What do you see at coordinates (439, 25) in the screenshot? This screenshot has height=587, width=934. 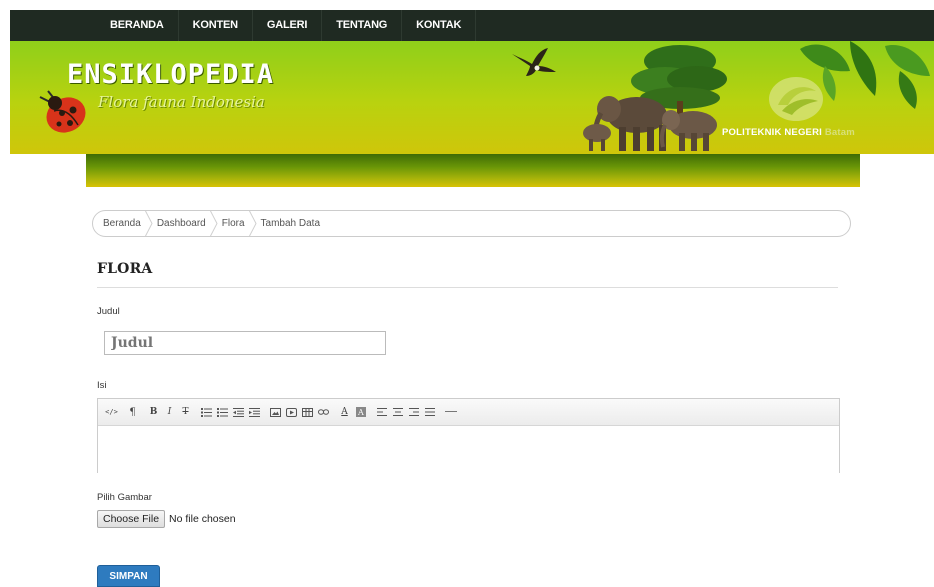 I see `nav-item-kontak: KONTAK` at bounding box center [439, 25].